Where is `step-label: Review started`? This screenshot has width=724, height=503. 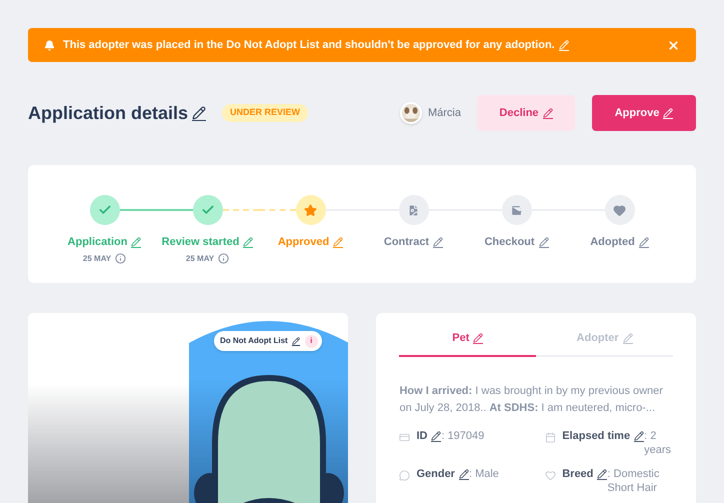 step-label: Review started is located at coordinates (201, 242).